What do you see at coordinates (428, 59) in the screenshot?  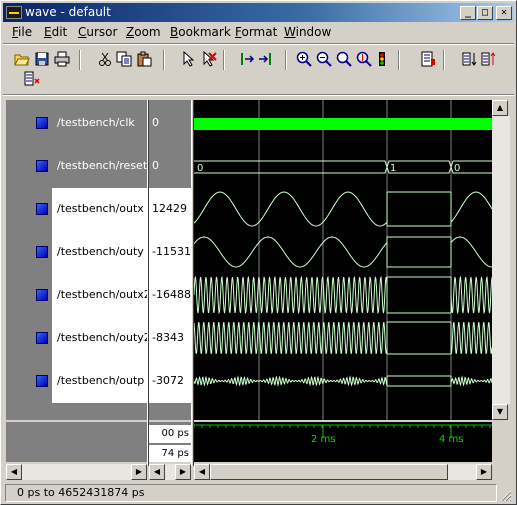 I see `find-button` at bounding box center [428, 59].